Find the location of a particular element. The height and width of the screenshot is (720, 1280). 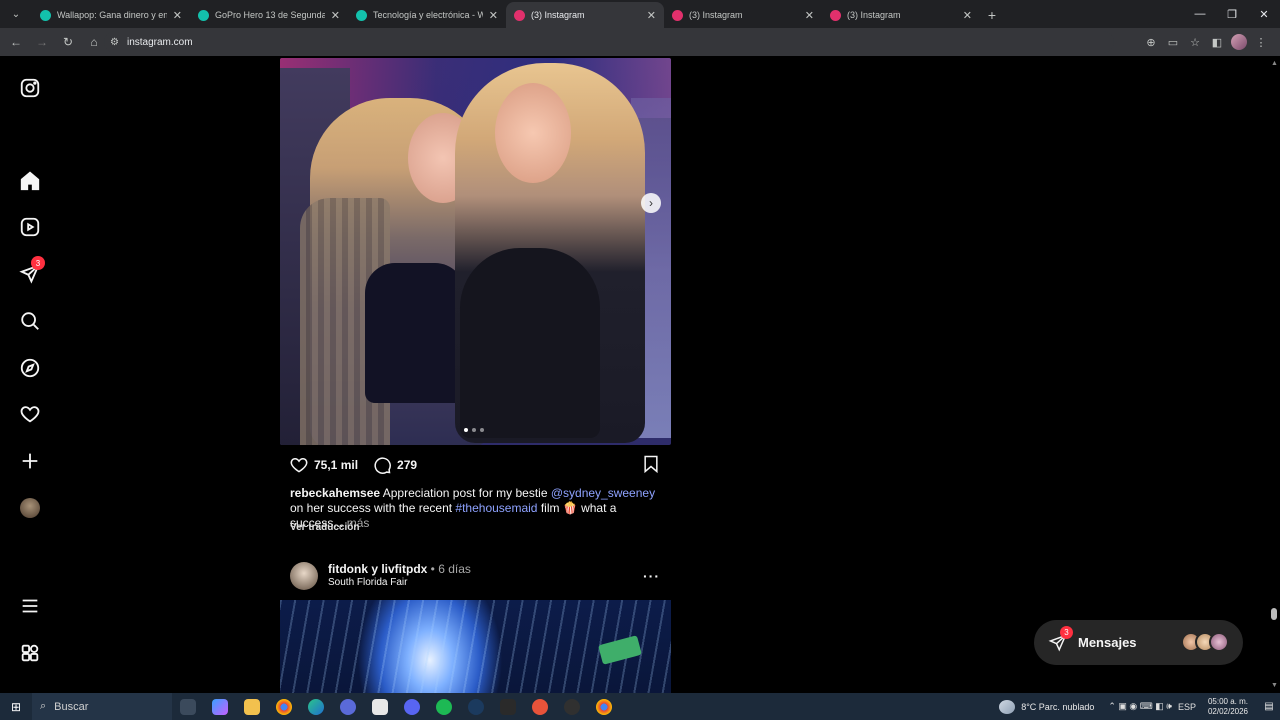

taskbar-search-label: Buscar is located at coordinates (71, 706).